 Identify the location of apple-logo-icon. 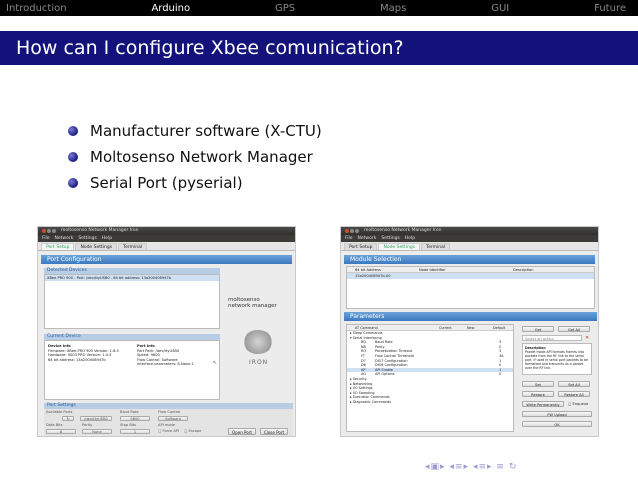
(258, 342).